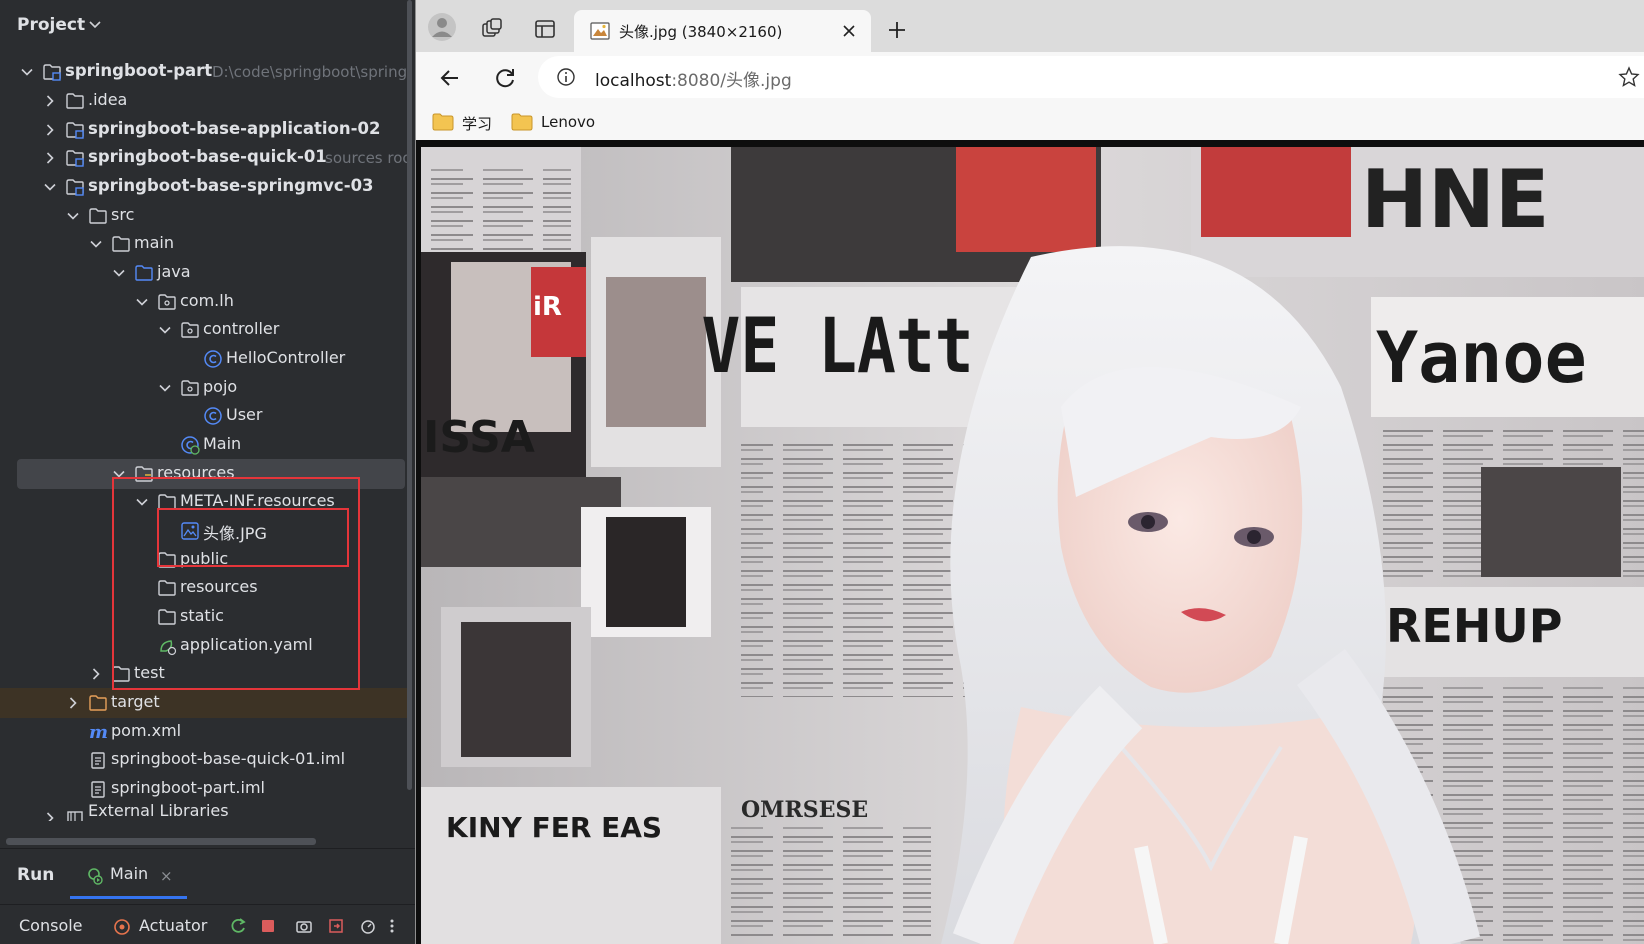 This screenshot has width=1644, height=944. What do you see at coordinates (450, 78) in the screenshot?
I see `back-arrow-icon` at bounding box center [450, 78].